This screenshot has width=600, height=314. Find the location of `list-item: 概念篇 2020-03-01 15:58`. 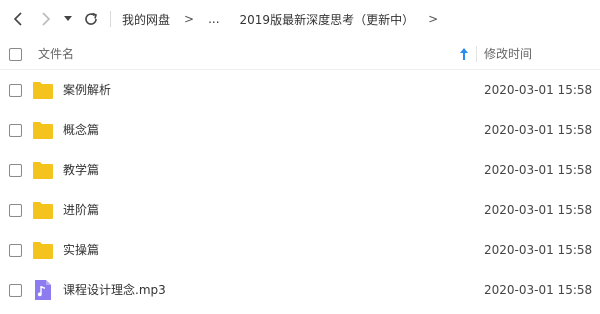

list-item: 概念篇 2020-03-01 15:58 is located at coordinates (300, 130).